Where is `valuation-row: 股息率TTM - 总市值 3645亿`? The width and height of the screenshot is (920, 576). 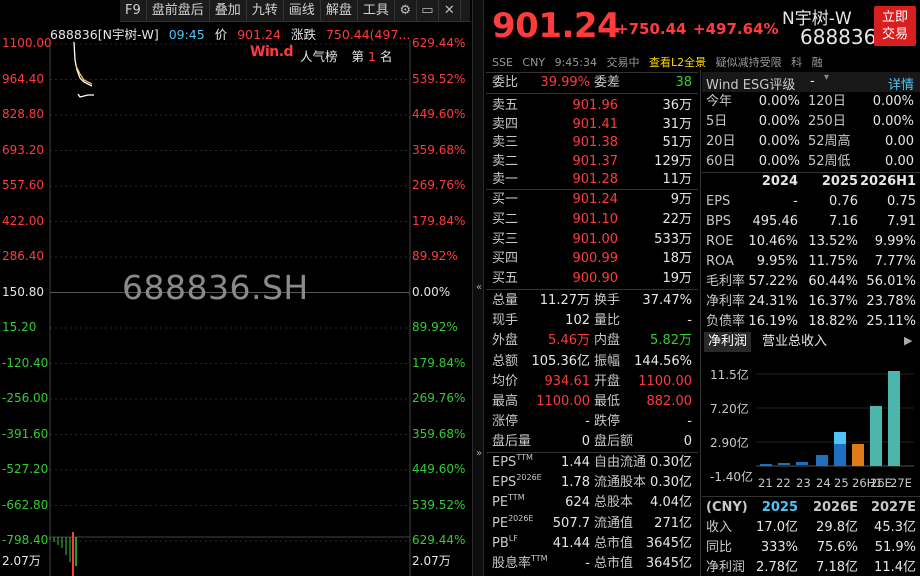
valuation-row: 股息率TTM - 总市值 3645亿 is located at coordinates (592, 564).